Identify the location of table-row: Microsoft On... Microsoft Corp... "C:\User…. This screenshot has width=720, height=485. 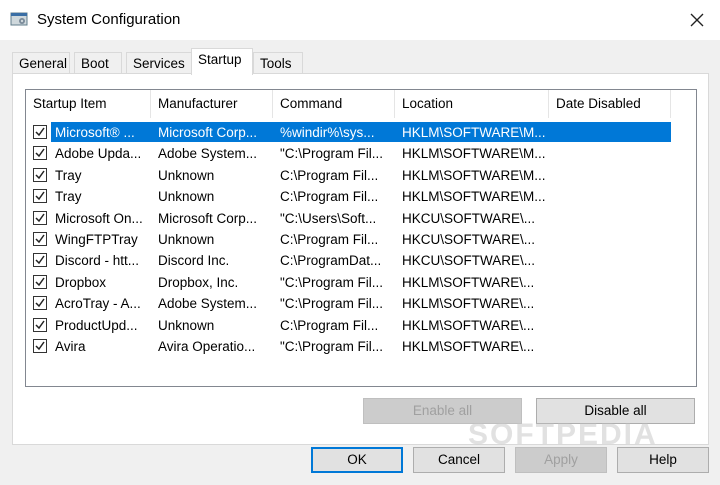
(361, 218).